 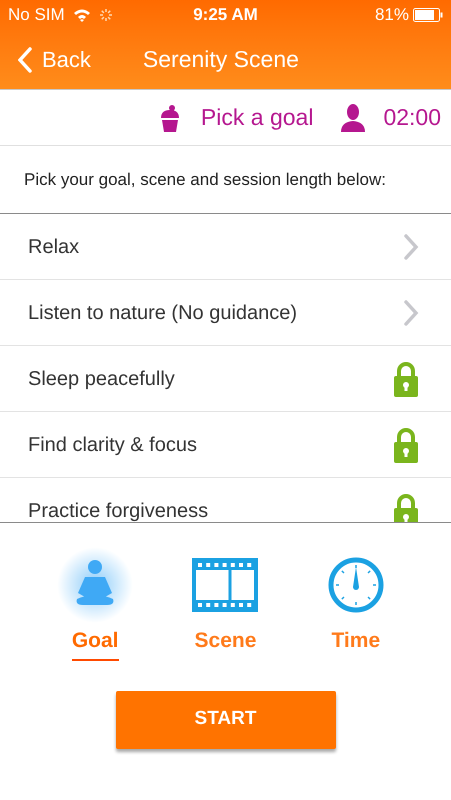 I want to click on instructions-text: Pick your goal, scene and session length below:, so click(x=205, y=179).